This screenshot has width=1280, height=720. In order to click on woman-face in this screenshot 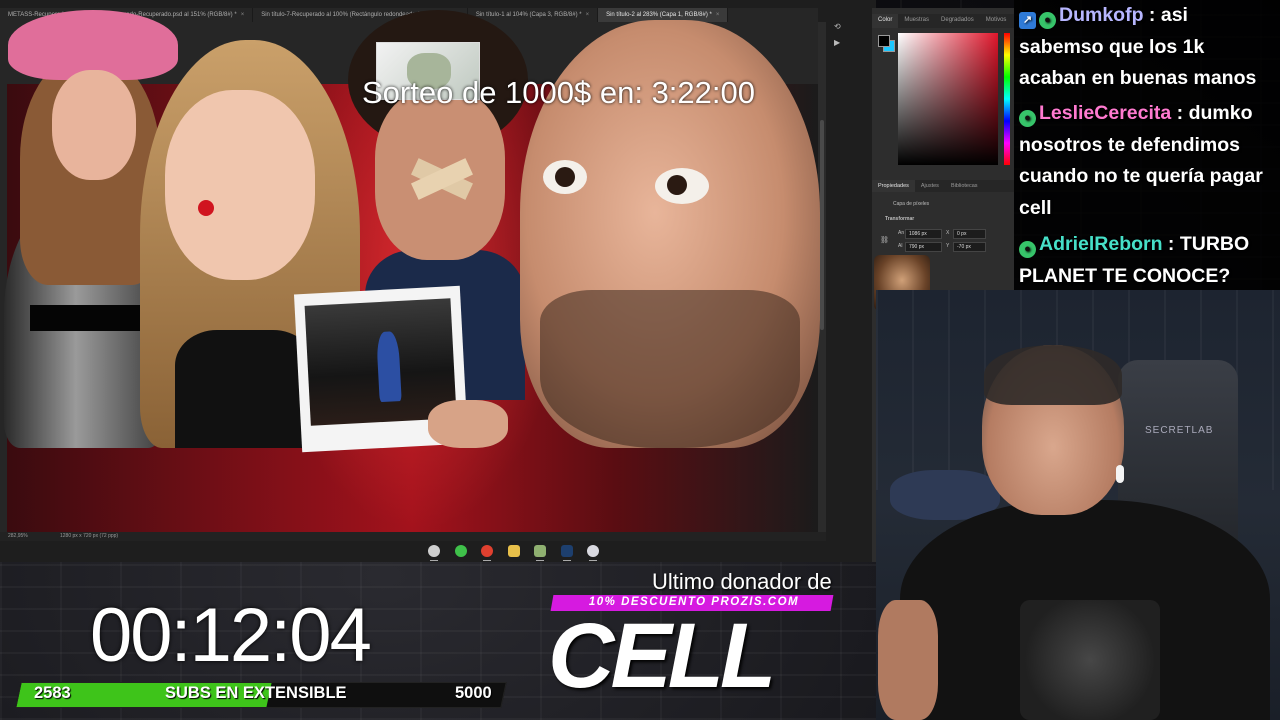, I will do `click(94, 125)`.